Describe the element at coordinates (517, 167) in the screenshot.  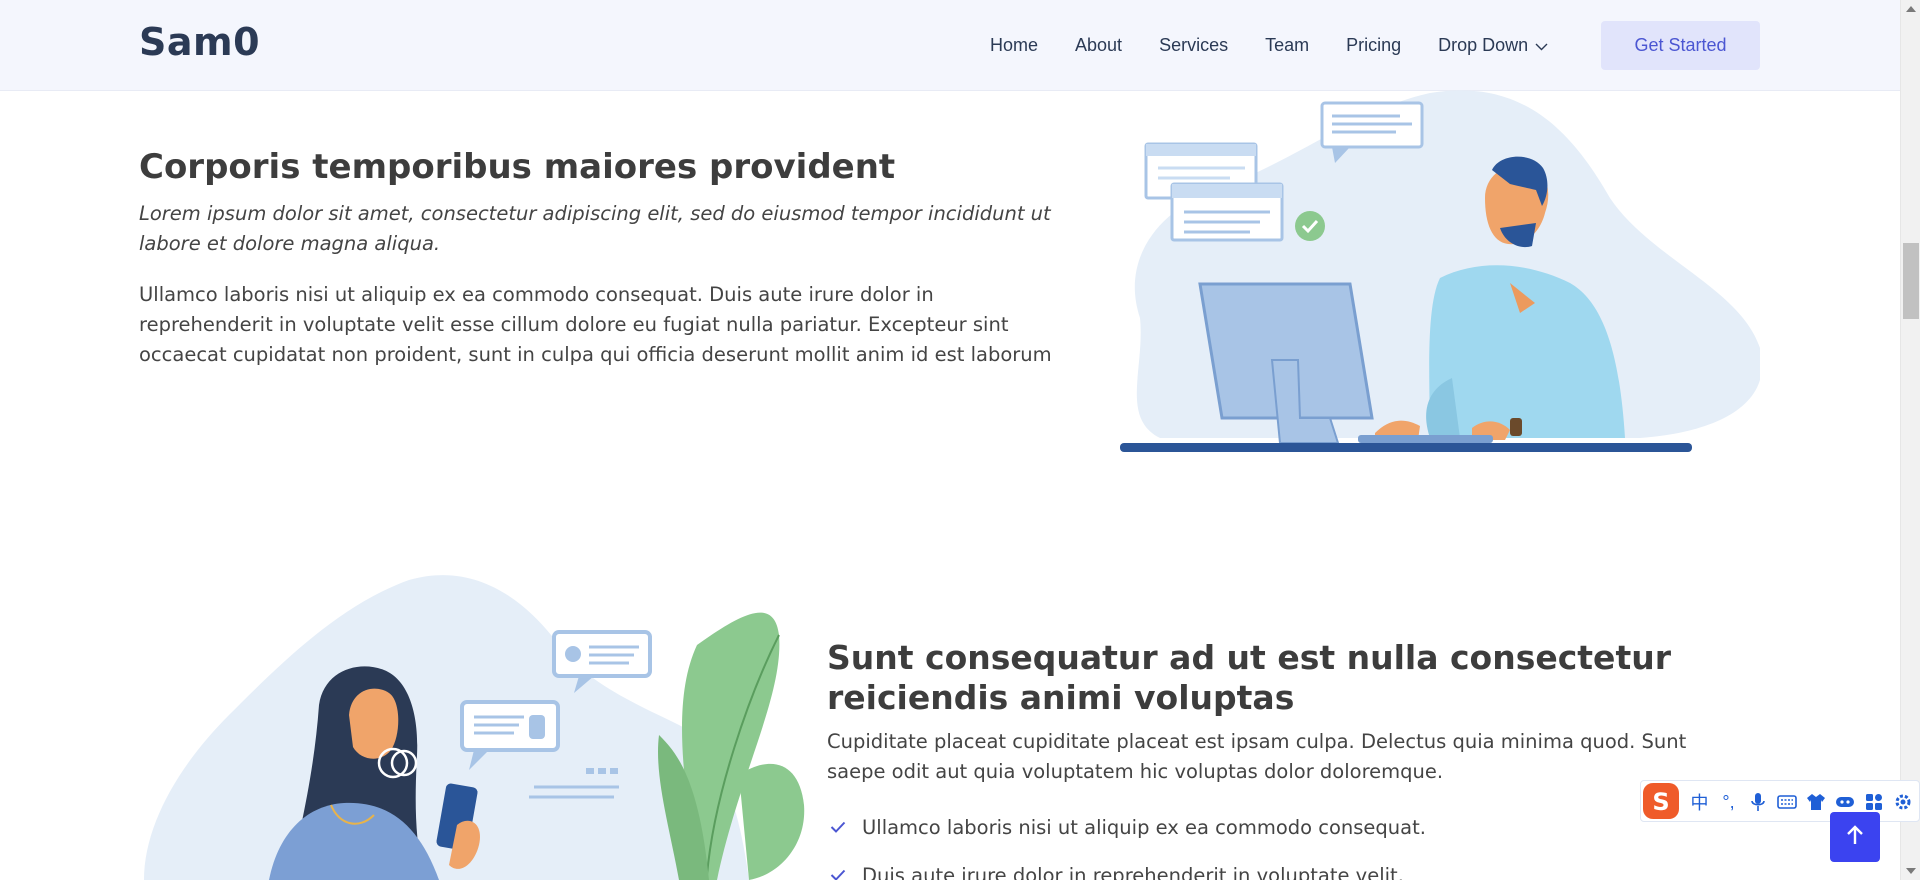
I see `section1-title: Corporis temporibus maiores provident` at that location.